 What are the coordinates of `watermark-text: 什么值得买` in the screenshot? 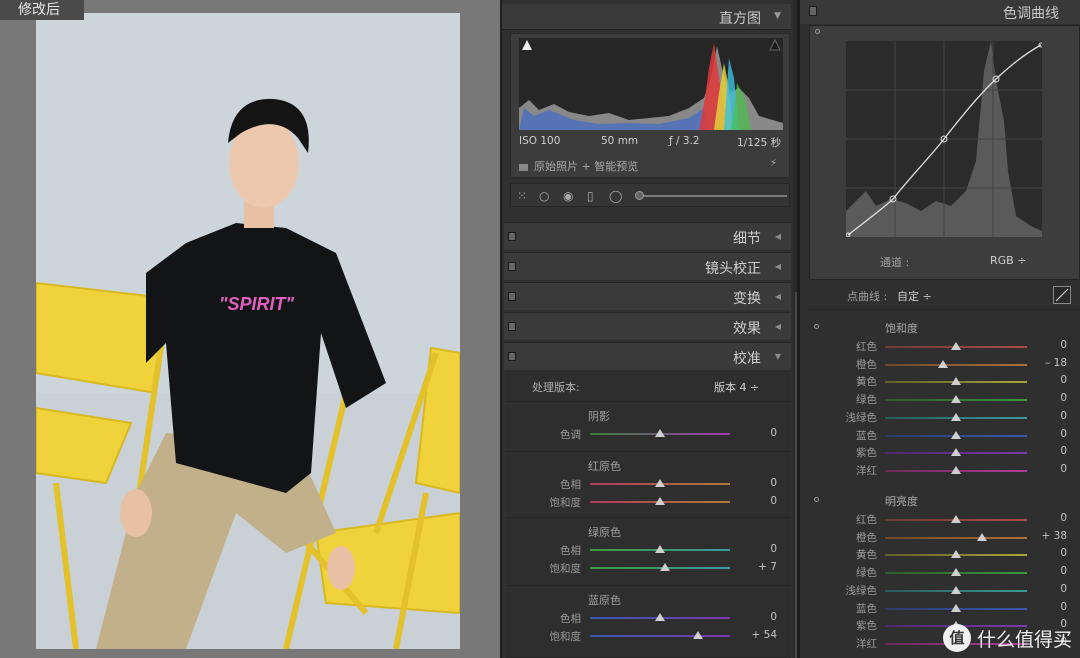 It's located at (1024, 639).